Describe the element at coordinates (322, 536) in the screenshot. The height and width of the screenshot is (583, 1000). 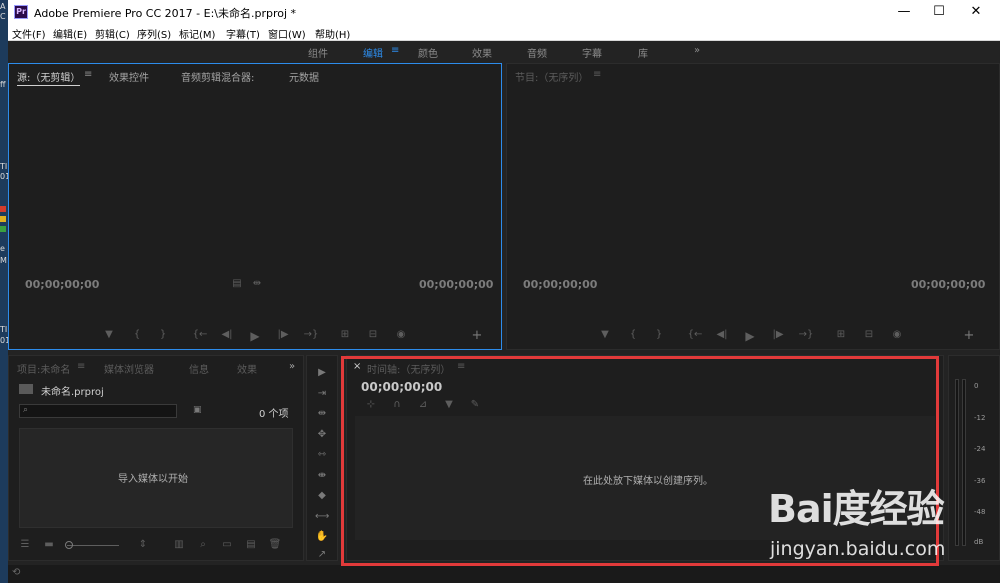
I see `hand-tool-icon: ✋` at that location.